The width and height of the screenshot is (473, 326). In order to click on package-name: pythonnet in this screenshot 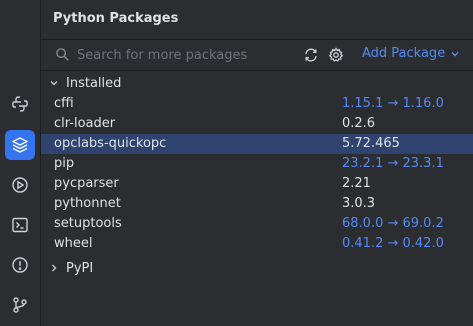, I will do `click(87, 203)`.